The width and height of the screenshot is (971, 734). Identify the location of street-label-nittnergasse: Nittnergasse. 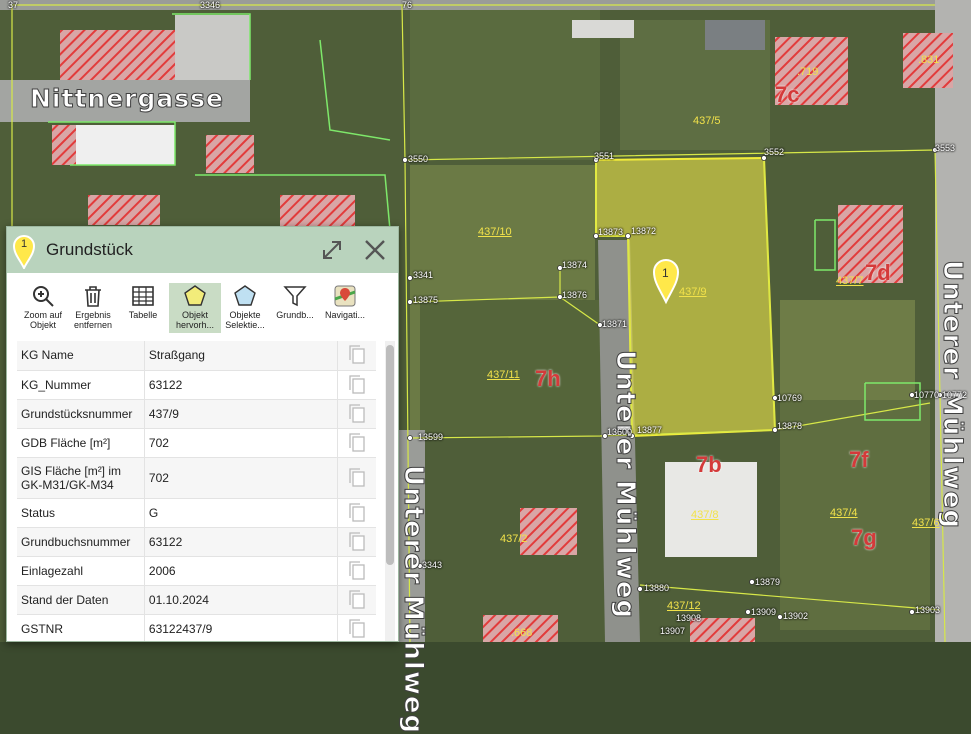
(127, 99).